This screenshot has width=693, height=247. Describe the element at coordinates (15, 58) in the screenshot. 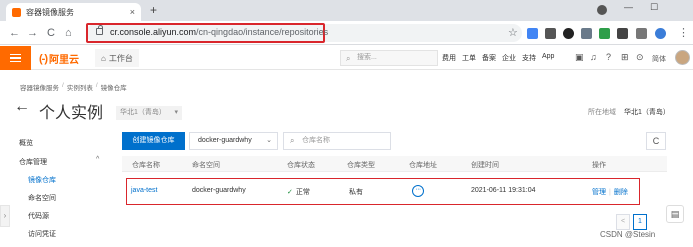

I see `menu-toggle-button` at that location.